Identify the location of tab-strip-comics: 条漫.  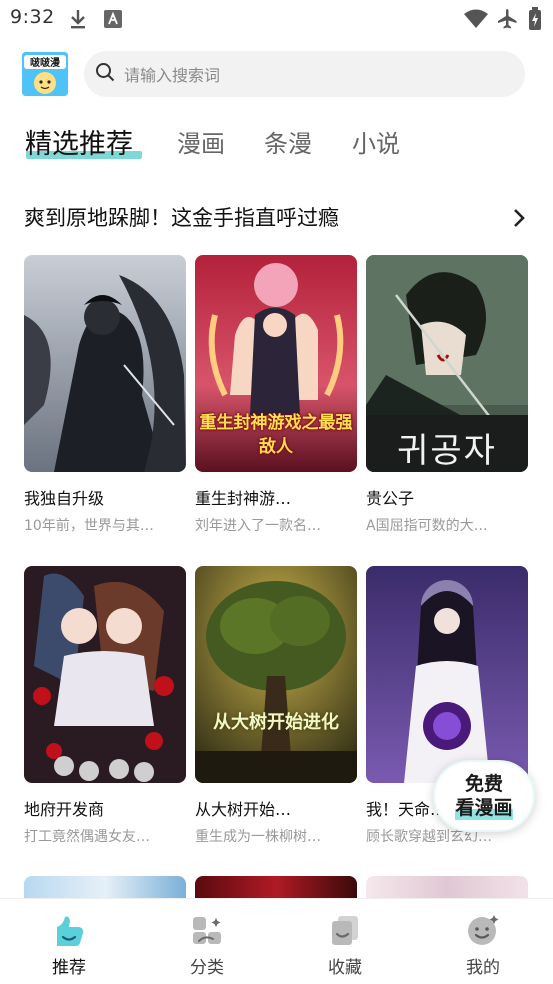
(288, 141).